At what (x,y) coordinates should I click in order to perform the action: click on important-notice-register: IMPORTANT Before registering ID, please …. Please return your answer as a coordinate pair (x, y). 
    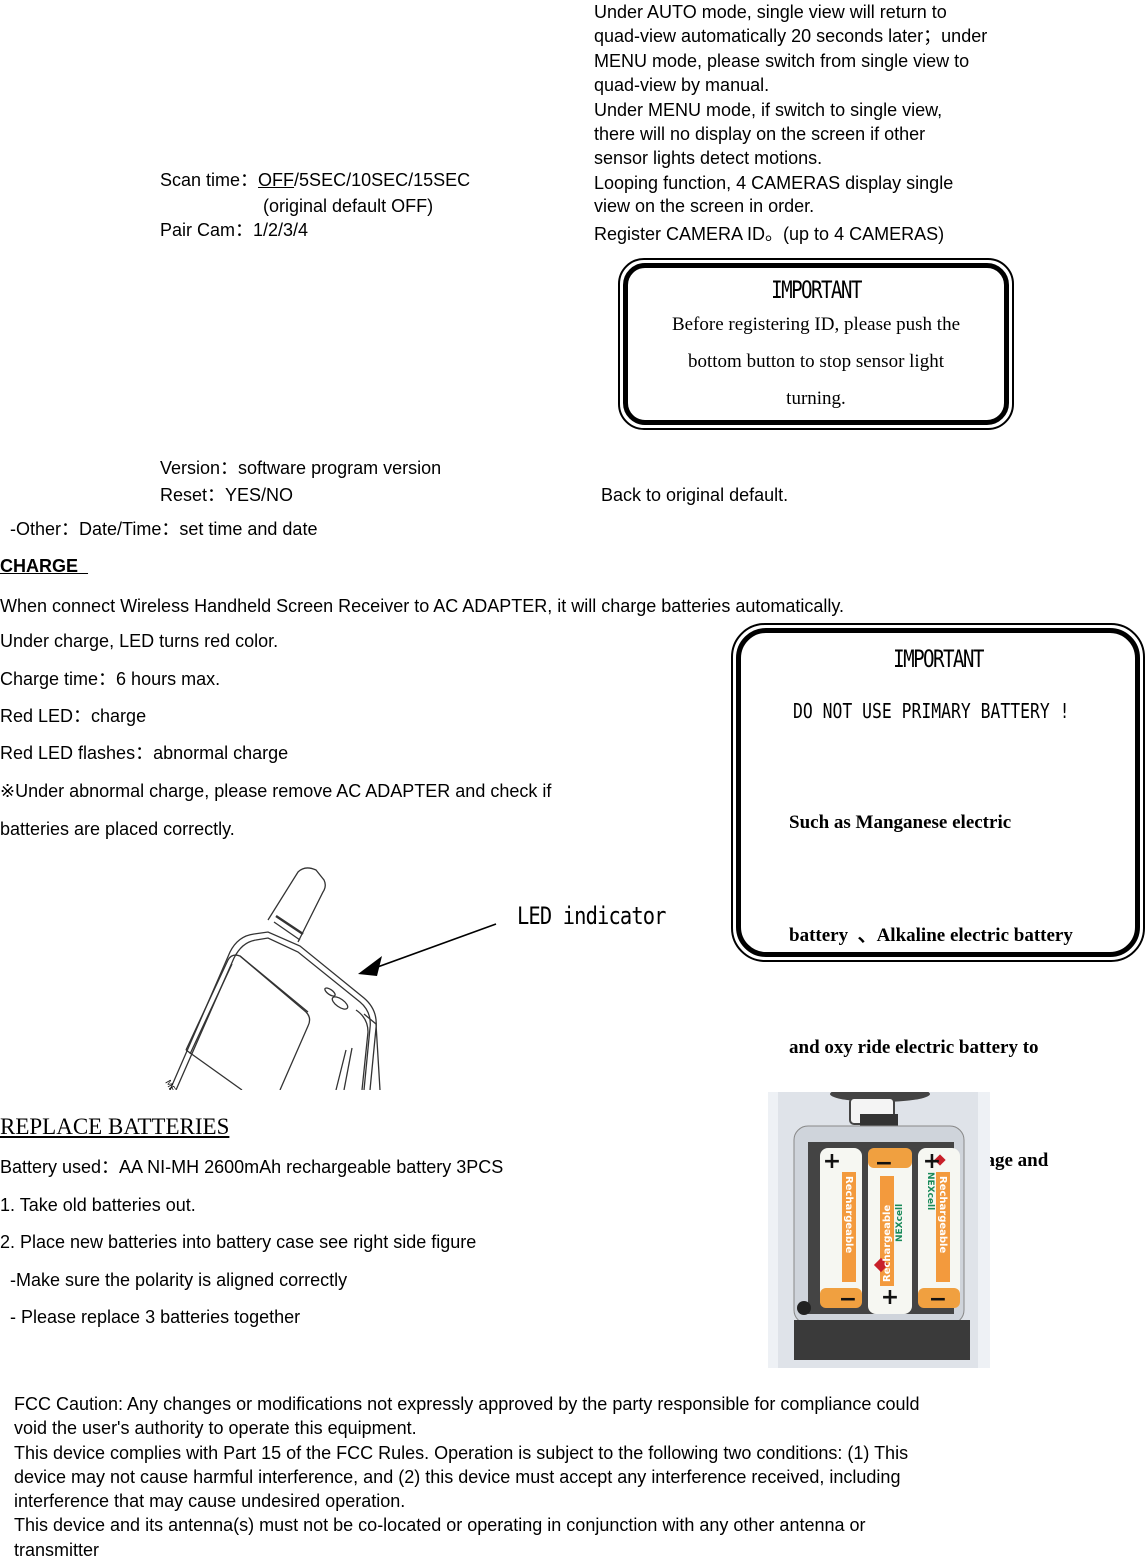
    Looking at the image, I should click on (816, 344).